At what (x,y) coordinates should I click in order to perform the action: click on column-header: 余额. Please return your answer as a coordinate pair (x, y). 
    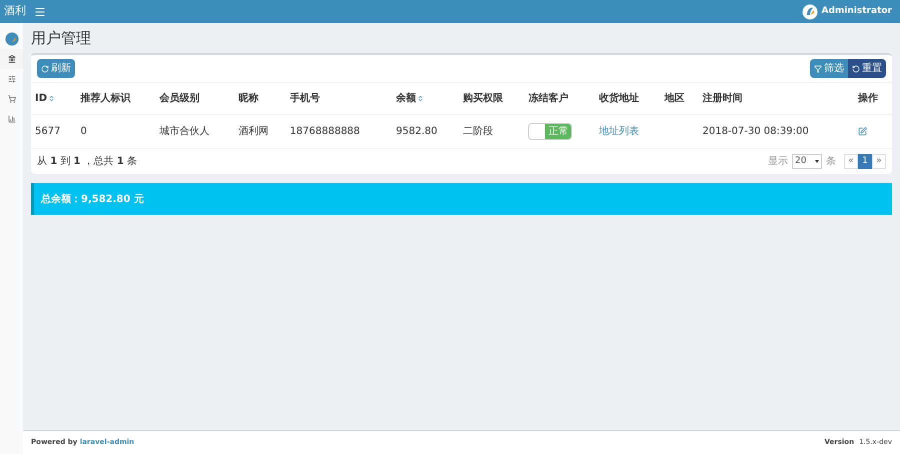
    Looking at the image, I should click on (426, 98).